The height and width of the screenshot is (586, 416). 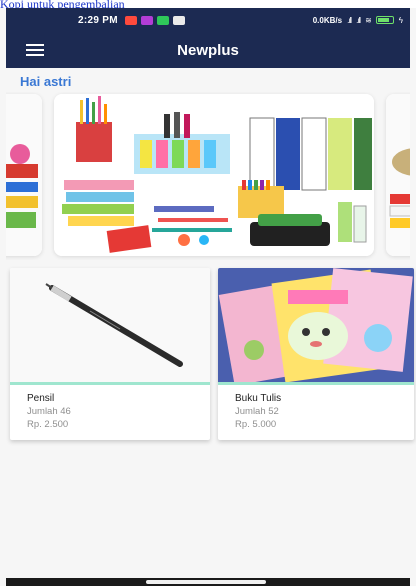 What do you see at coordinates (98, 20) in the screenshot?
I see `status-time: 2:29 PM` at bounding box center [98, 20].